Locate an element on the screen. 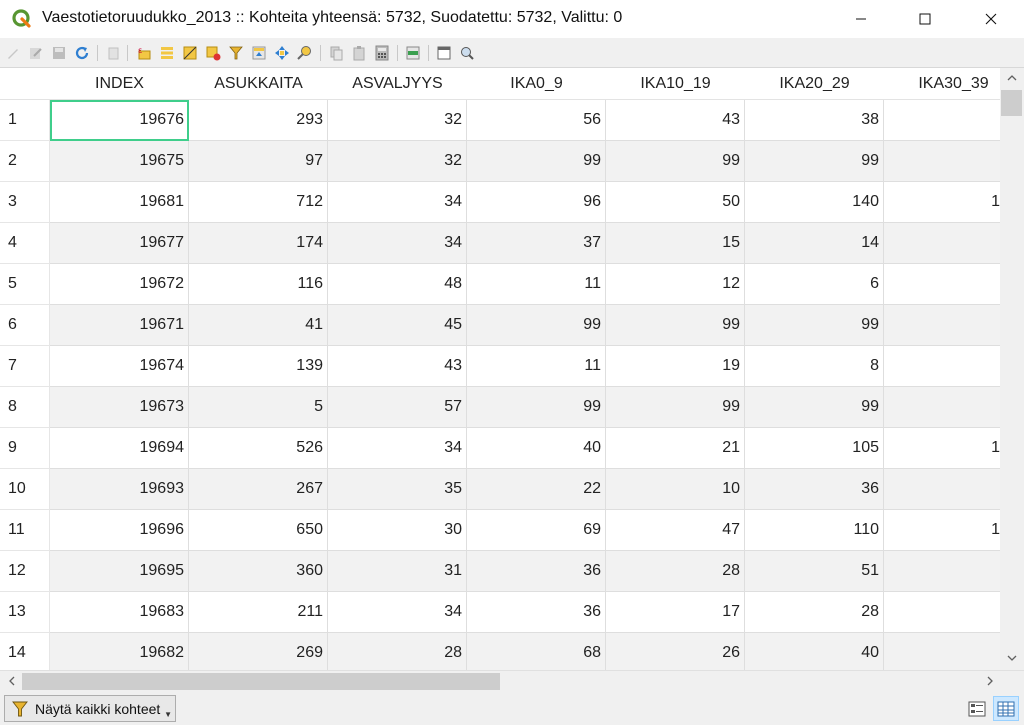 This screenshot has height=725, width=1024. add-feature-icon is located at coordinates (113, 53).